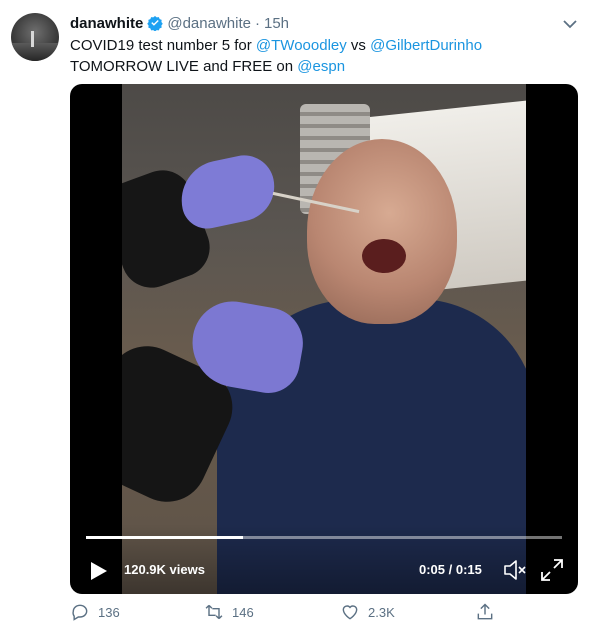 Image resolution: width=589 pixels, height=631 pixels. I want to click on mention-twooodley: @TWooodley, so click(301, 45).